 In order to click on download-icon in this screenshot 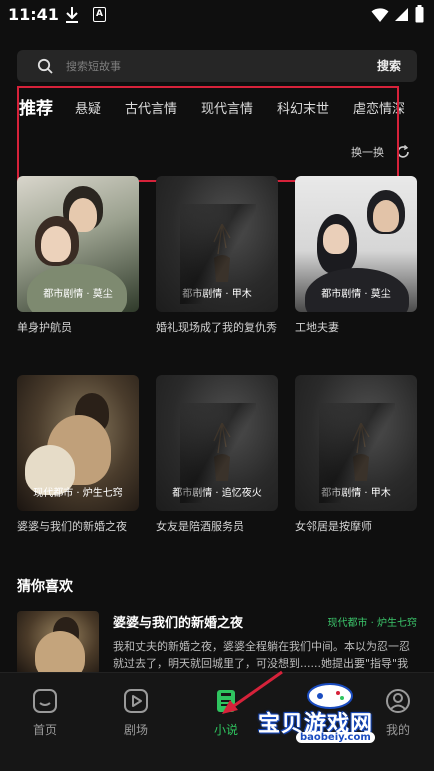, I will do `click(72, 15)`.